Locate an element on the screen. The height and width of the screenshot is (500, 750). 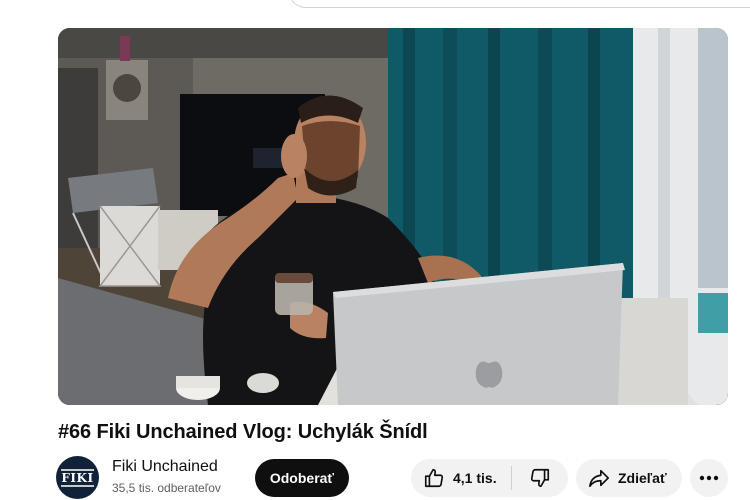
channel-name: Fiki Unchained is located at coordinates (165, 467).